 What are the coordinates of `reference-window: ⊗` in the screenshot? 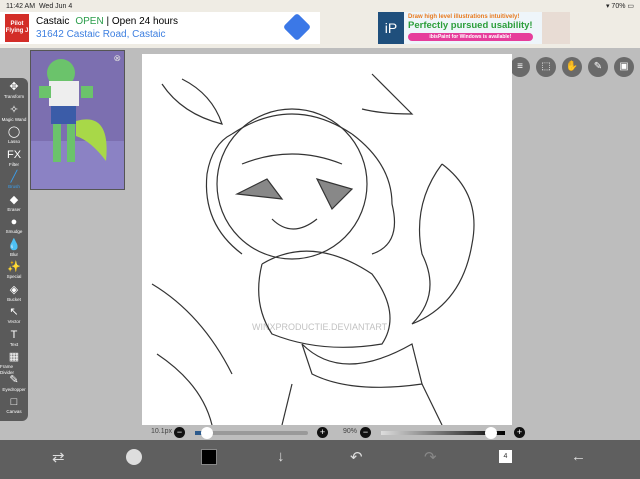 It's located at (77, 120).